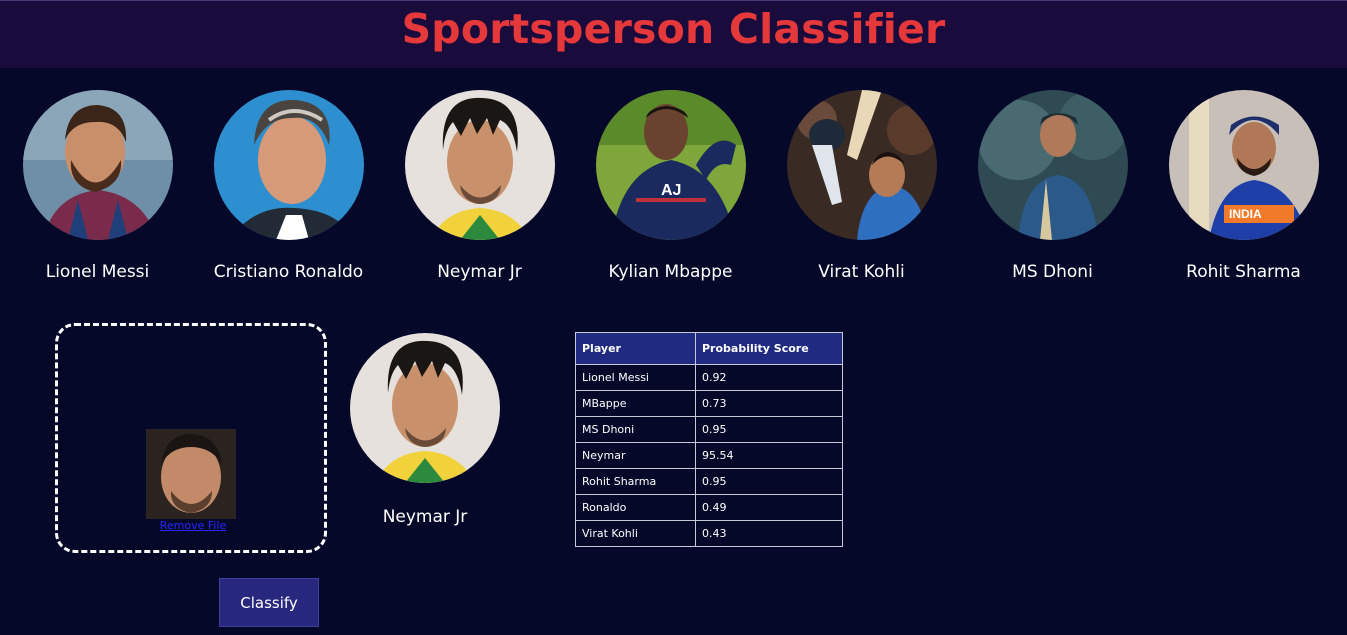  I want to click on player-cell: Ronaldo, so click(635, 507).